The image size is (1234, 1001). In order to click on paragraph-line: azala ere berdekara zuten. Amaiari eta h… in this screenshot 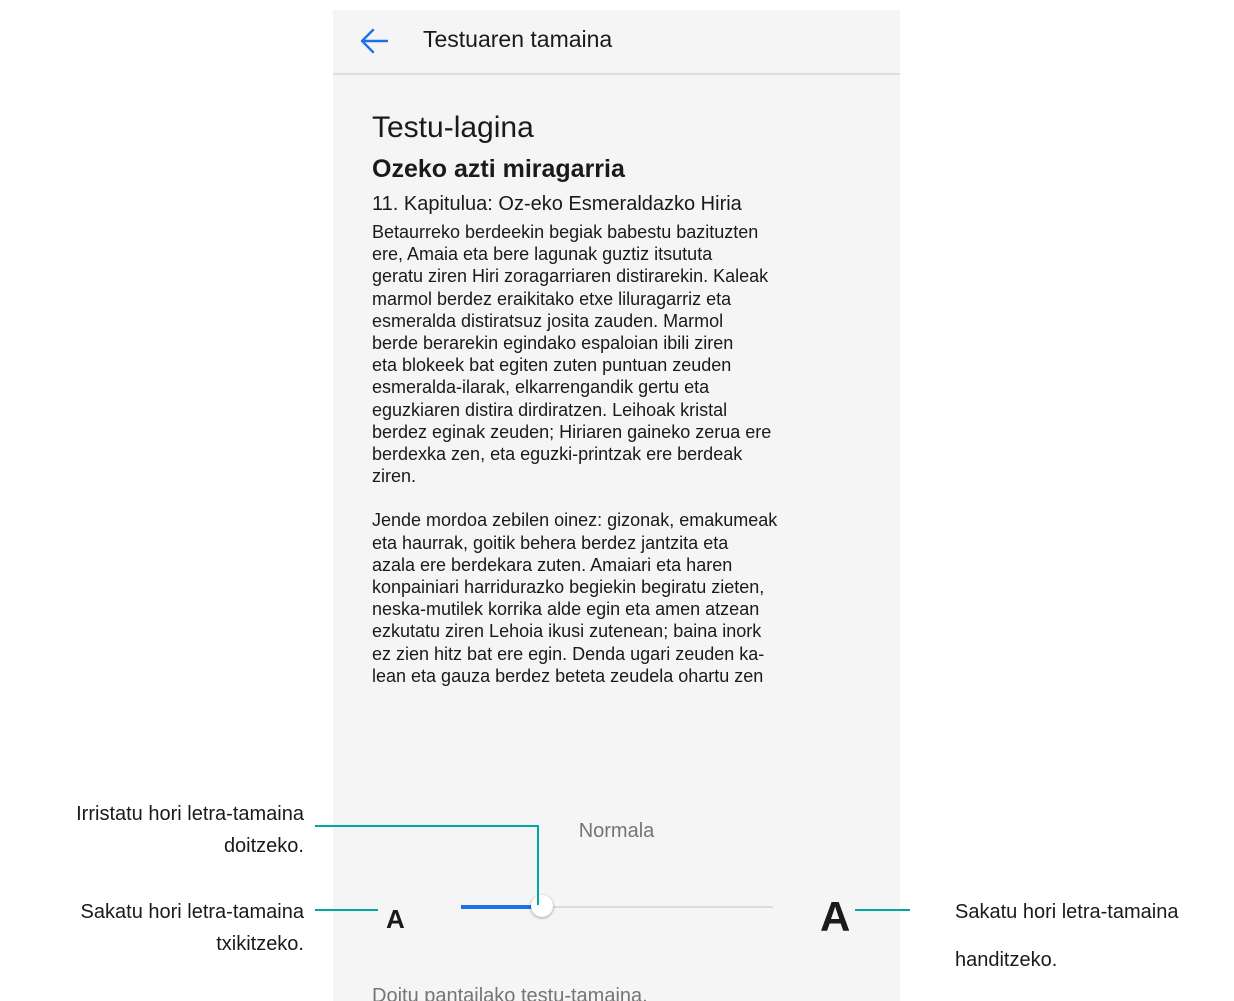, I will do `click(552, 564)`.